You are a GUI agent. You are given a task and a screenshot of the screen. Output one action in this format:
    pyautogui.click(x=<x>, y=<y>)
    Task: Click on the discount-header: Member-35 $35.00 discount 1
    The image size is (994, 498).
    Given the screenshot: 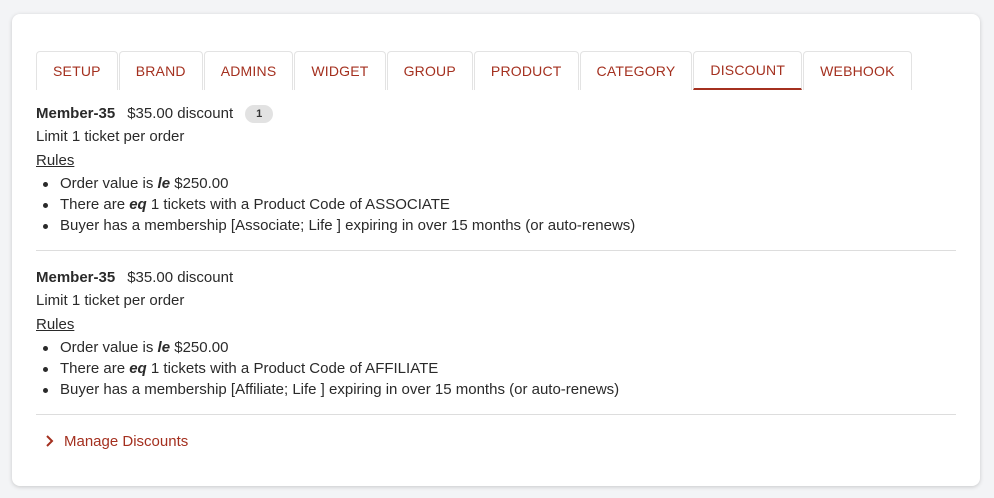 What is the action you would take?
    pyautogui.click(x=496, y=114)
    